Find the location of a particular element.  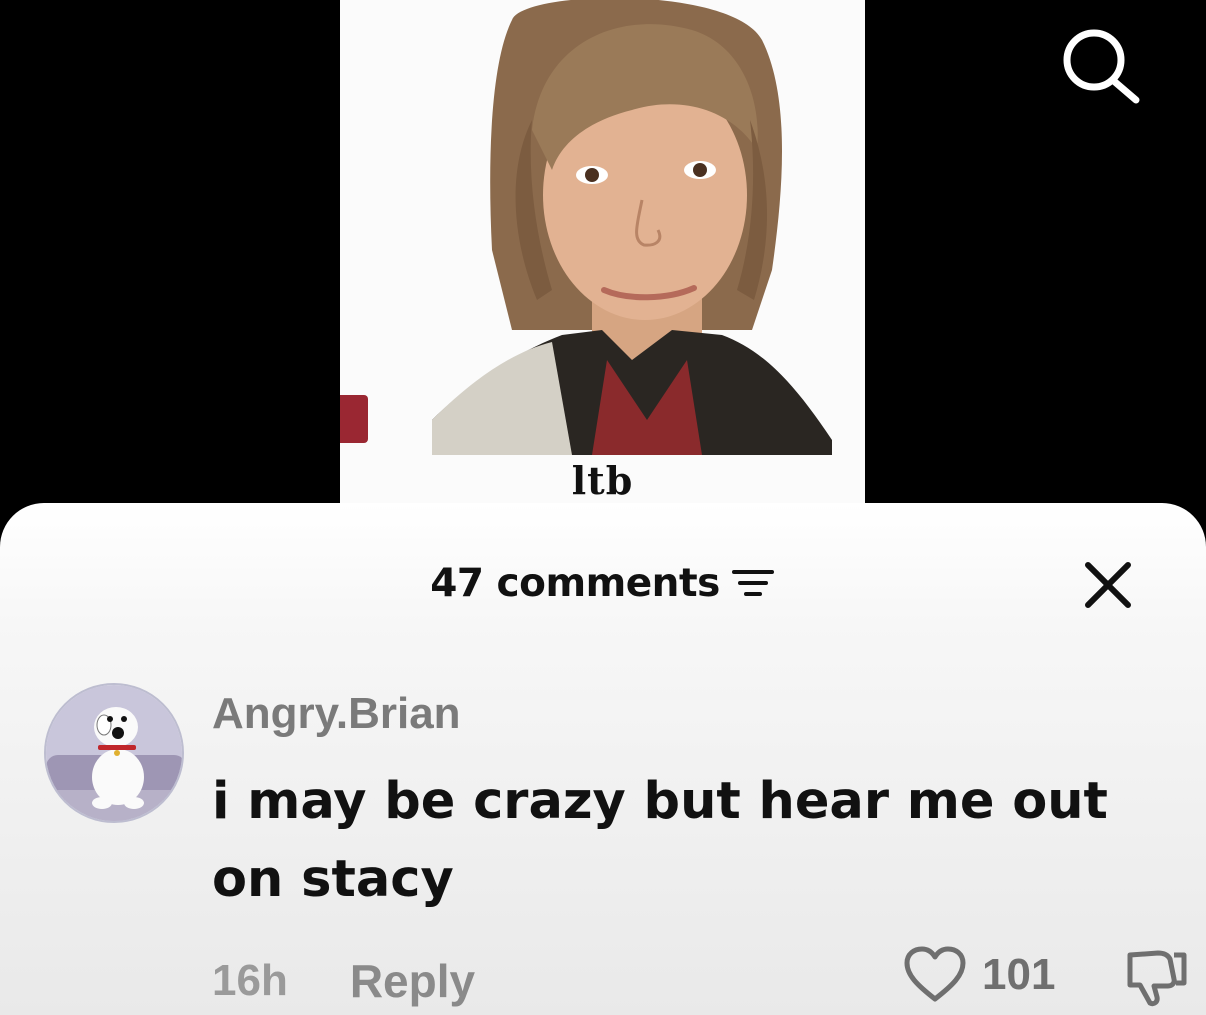

comments-header: 47 comments is located at coordinates (603, 583).